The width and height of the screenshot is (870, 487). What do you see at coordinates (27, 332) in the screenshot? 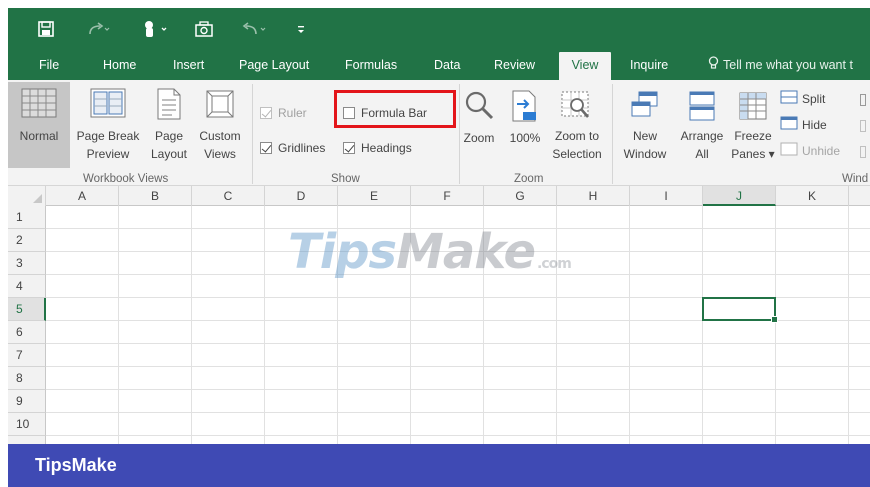
I see `row-header-6: 6` at bounding box center [27, 332].